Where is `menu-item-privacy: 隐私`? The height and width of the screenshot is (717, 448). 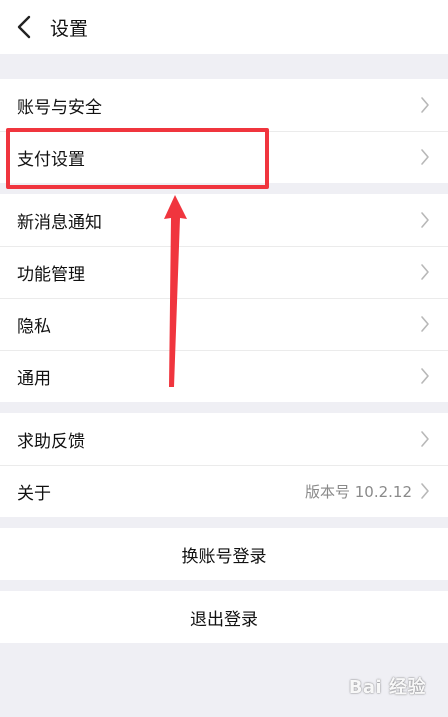 menu-item-privacy: 隐私 is located at coordinates (224, 324).